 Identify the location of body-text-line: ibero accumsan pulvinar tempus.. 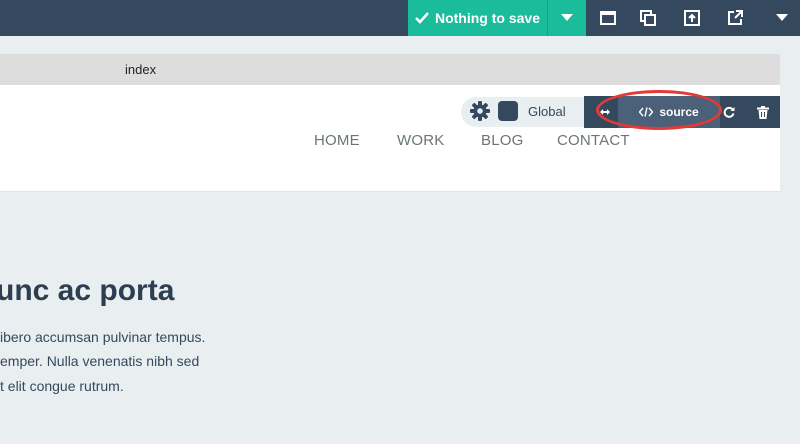
(103, 337).